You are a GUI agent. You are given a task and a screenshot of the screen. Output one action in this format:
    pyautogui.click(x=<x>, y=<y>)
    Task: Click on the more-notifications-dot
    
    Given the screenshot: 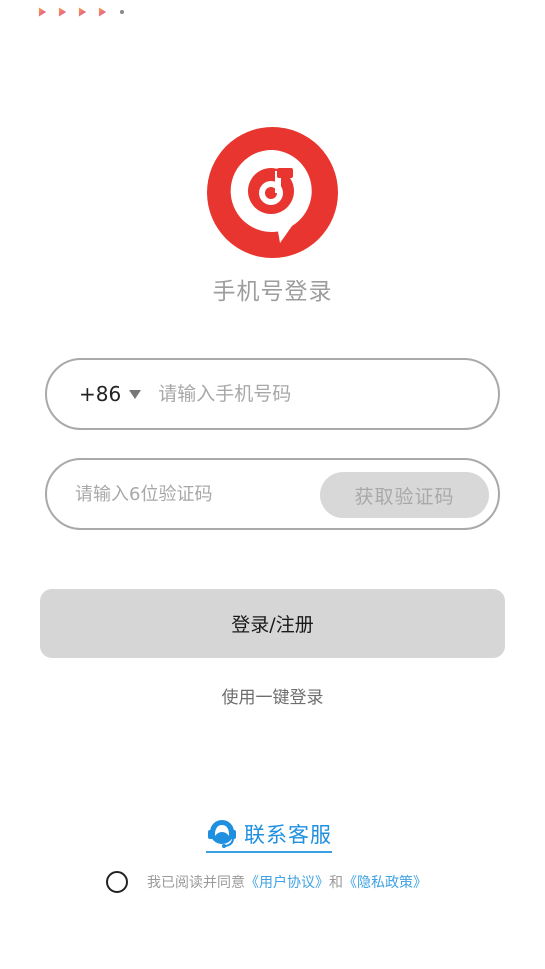 What is the action you would take?
    pyautogui.click(x=122, y=12)
    